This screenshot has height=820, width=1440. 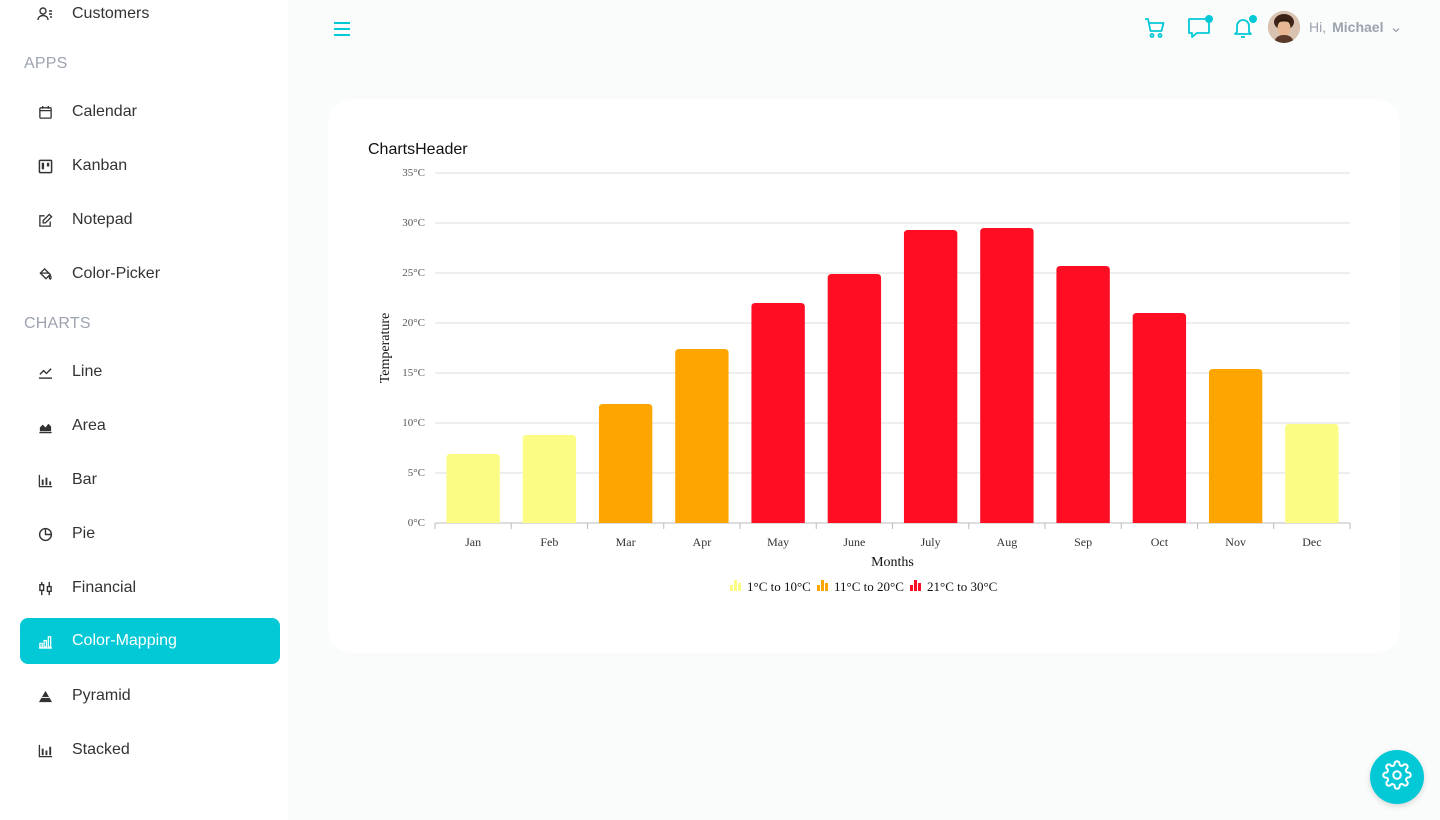 I want to click on chevron-down-icon, so click(x=1396, y=27).